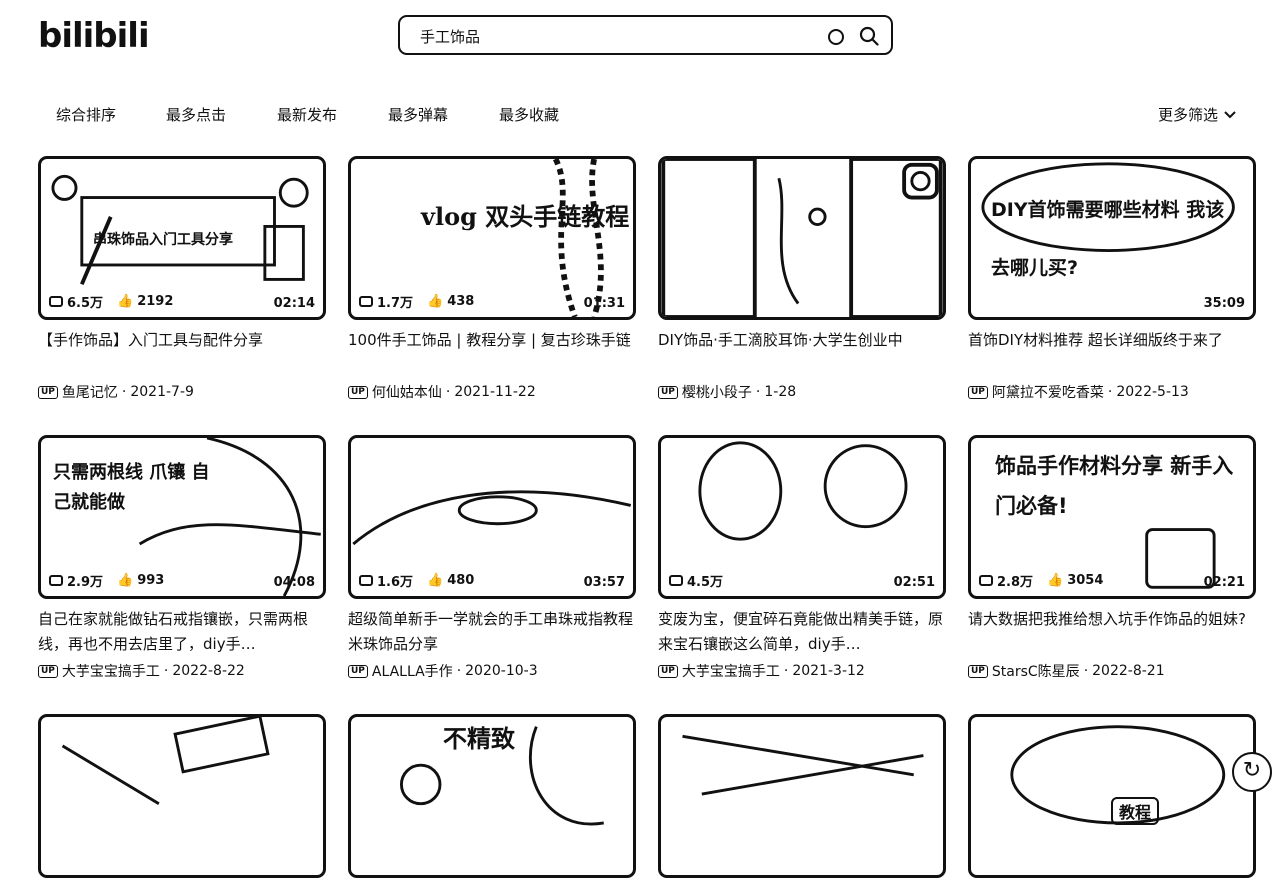 The image size is (1280, 878). Describe the element at coordinates (294, 582) in the screenshot. I see `duration: 04:08` at that location.